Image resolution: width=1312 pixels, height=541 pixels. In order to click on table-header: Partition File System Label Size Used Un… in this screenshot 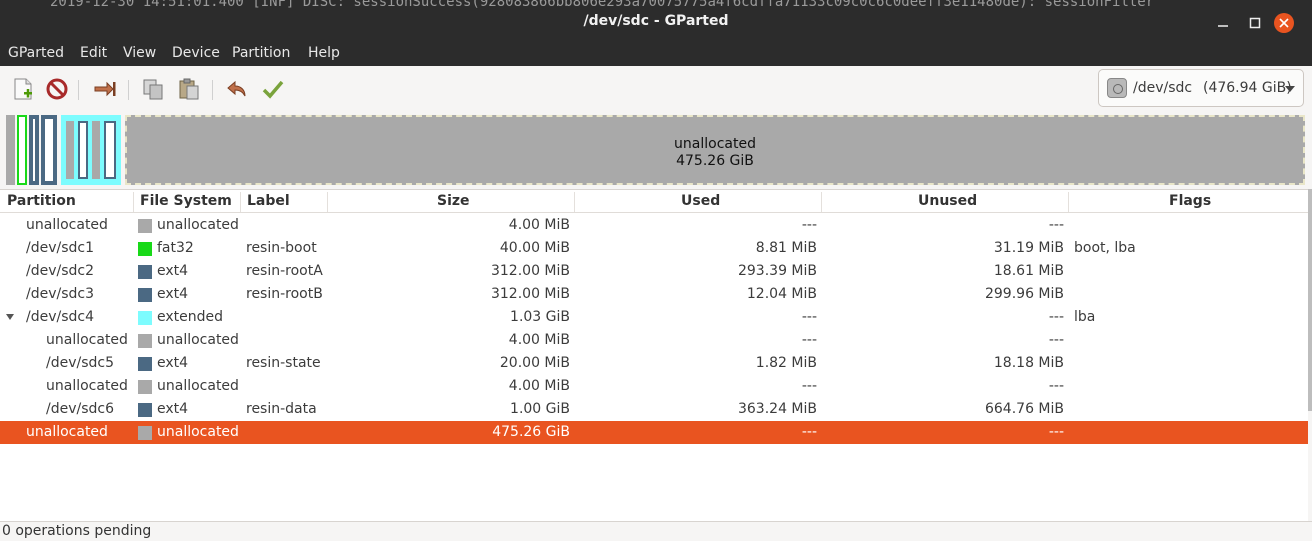, I will do `click(654, 201)`.